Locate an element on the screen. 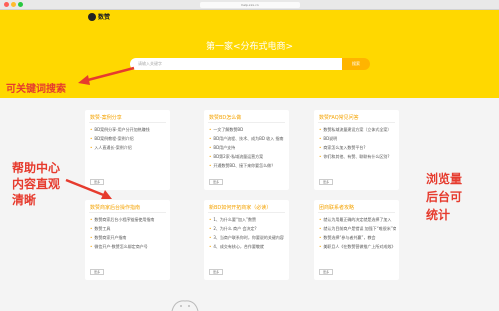 Image resolution: width=499 pixels, height=311 pixels. card-link: 4、成交有核心，合作要敬就 is located at coordinates (247, 246).